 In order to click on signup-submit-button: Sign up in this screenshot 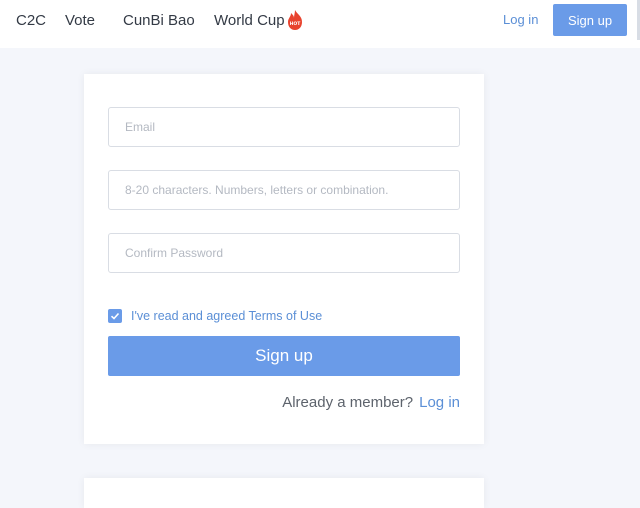, I will do `click(284, 356)`.